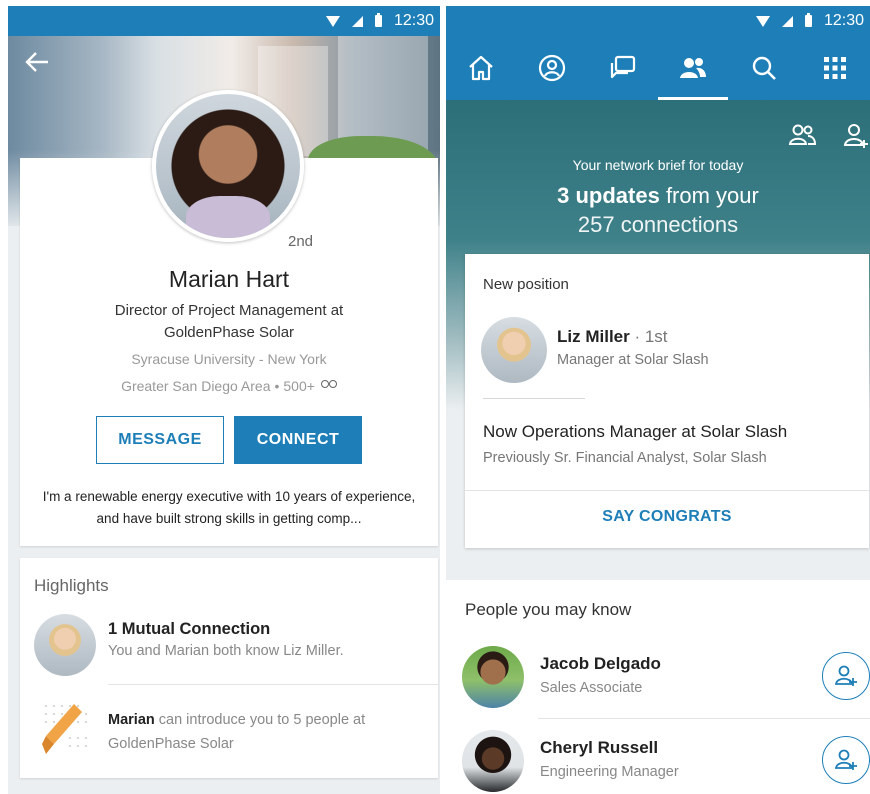 This screenshot has width=870, height=794. I want to click on person-name: Cheryl Russell, so click(599, 748).